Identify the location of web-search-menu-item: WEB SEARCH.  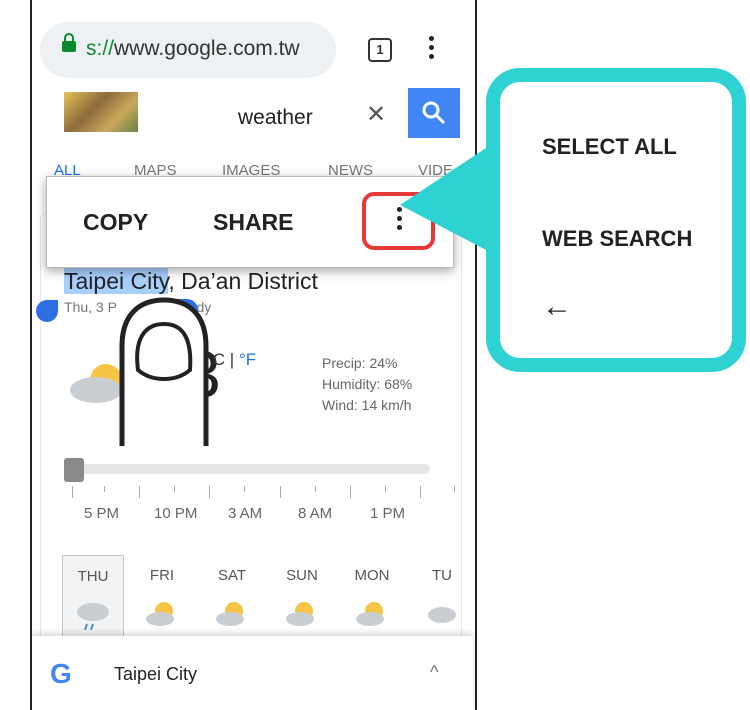
(617, 239).